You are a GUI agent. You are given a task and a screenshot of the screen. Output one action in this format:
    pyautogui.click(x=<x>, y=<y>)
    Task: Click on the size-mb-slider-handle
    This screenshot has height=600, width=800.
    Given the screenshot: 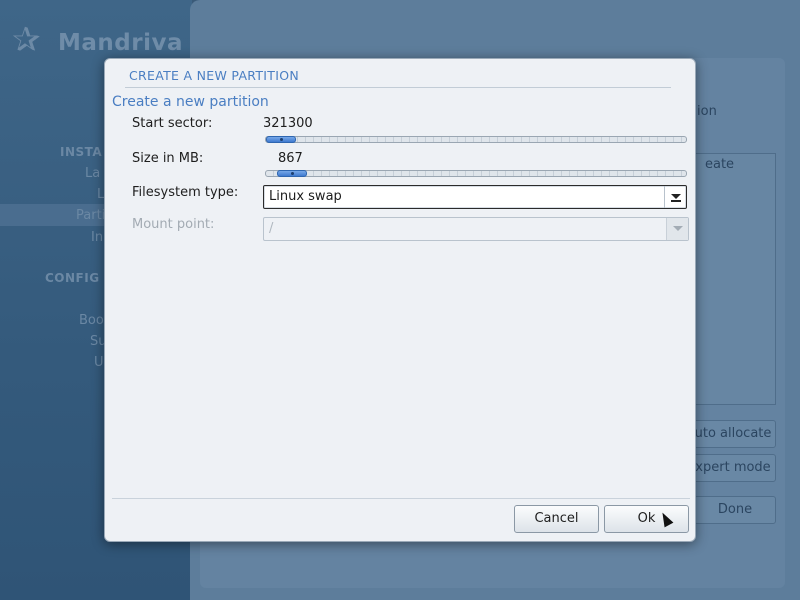 What is the action you would take?
    pyautogui.click(x=292, y=173)
    